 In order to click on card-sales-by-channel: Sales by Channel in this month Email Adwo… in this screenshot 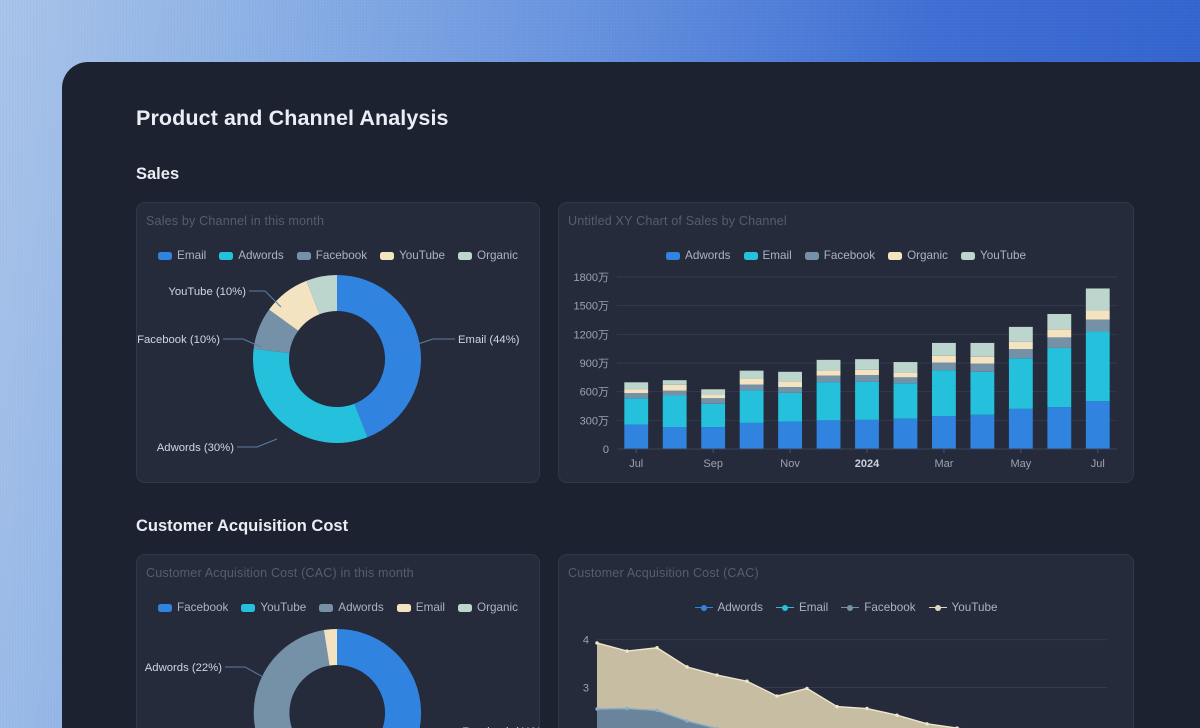, I will do `click(338, 342)`.